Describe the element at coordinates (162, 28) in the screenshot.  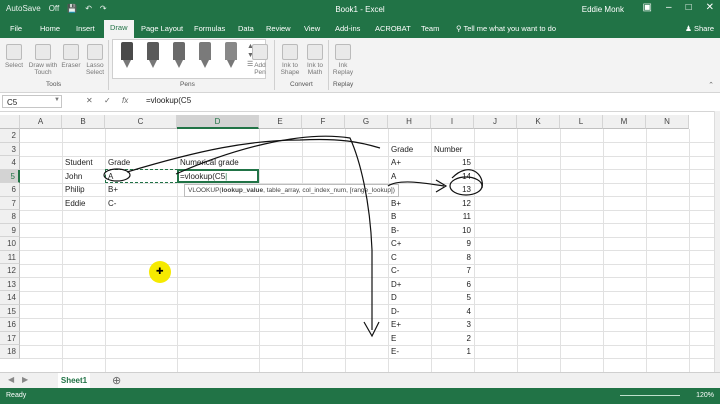
I see `tab-page-layout: Page Layout` at that location.